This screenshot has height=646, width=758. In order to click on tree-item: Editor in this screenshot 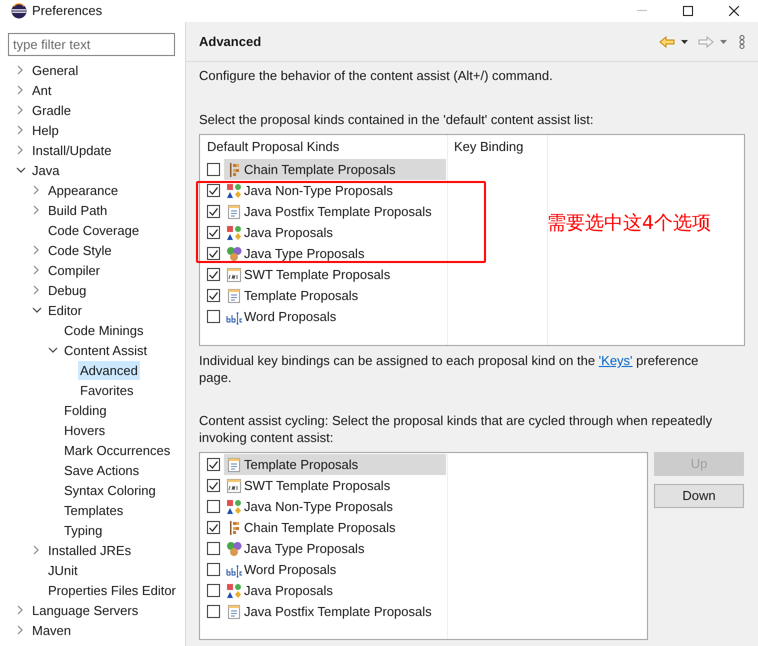, I will do `click(65, 310)`.